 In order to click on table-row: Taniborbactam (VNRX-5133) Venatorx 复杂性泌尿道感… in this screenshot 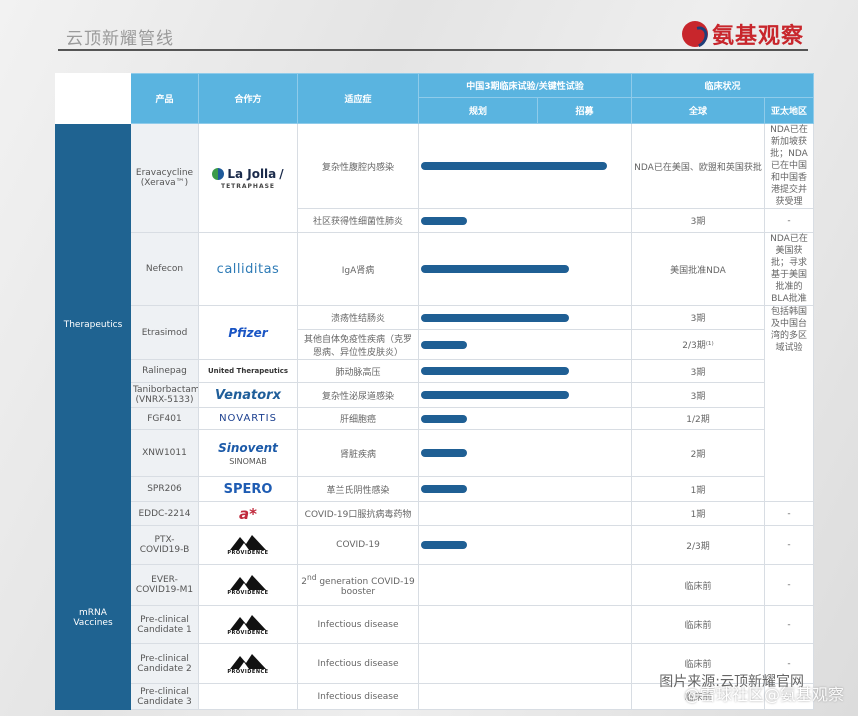, I will do `click(435, 395)`.